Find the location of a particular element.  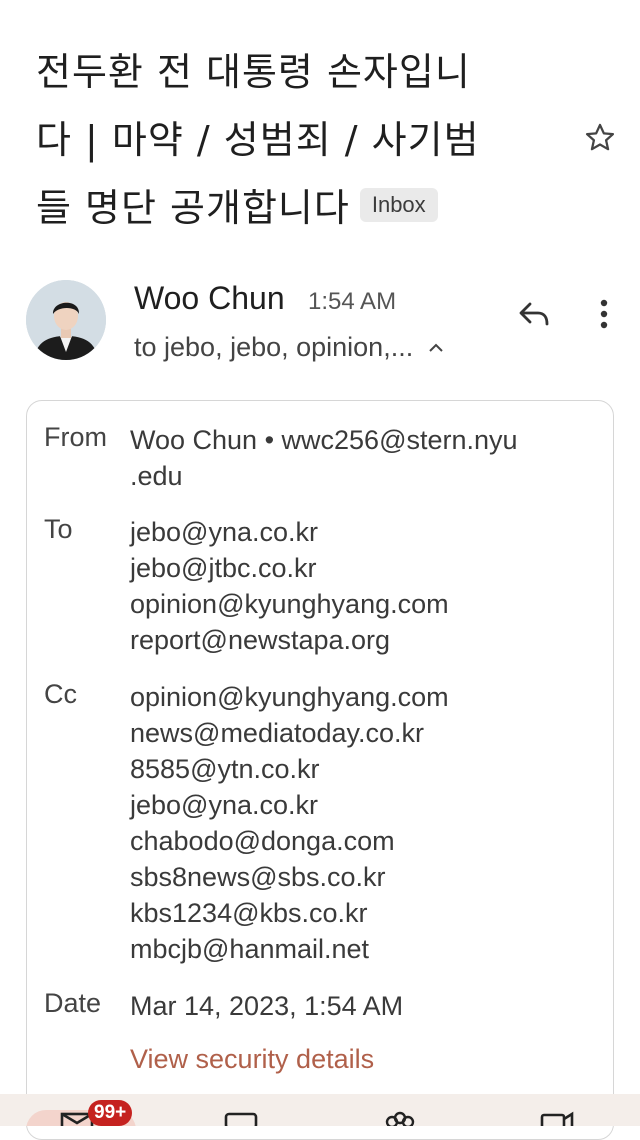

cc-address: jebo@yna.co.kr is located at coordinates (289, 805).